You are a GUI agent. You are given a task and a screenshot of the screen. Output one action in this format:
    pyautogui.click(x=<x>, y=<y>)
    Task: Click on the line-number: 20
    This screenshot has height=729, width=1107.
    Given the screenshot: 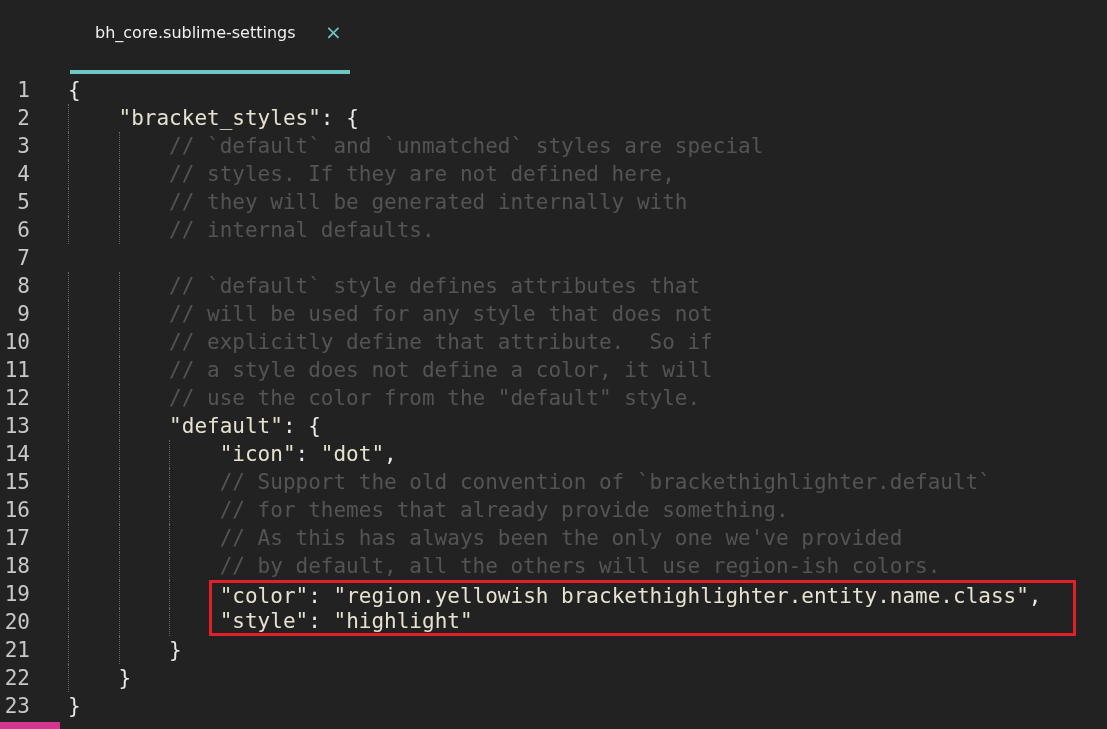 What is the action you would take?
    pyautogui.click(x=16, y=622)
    